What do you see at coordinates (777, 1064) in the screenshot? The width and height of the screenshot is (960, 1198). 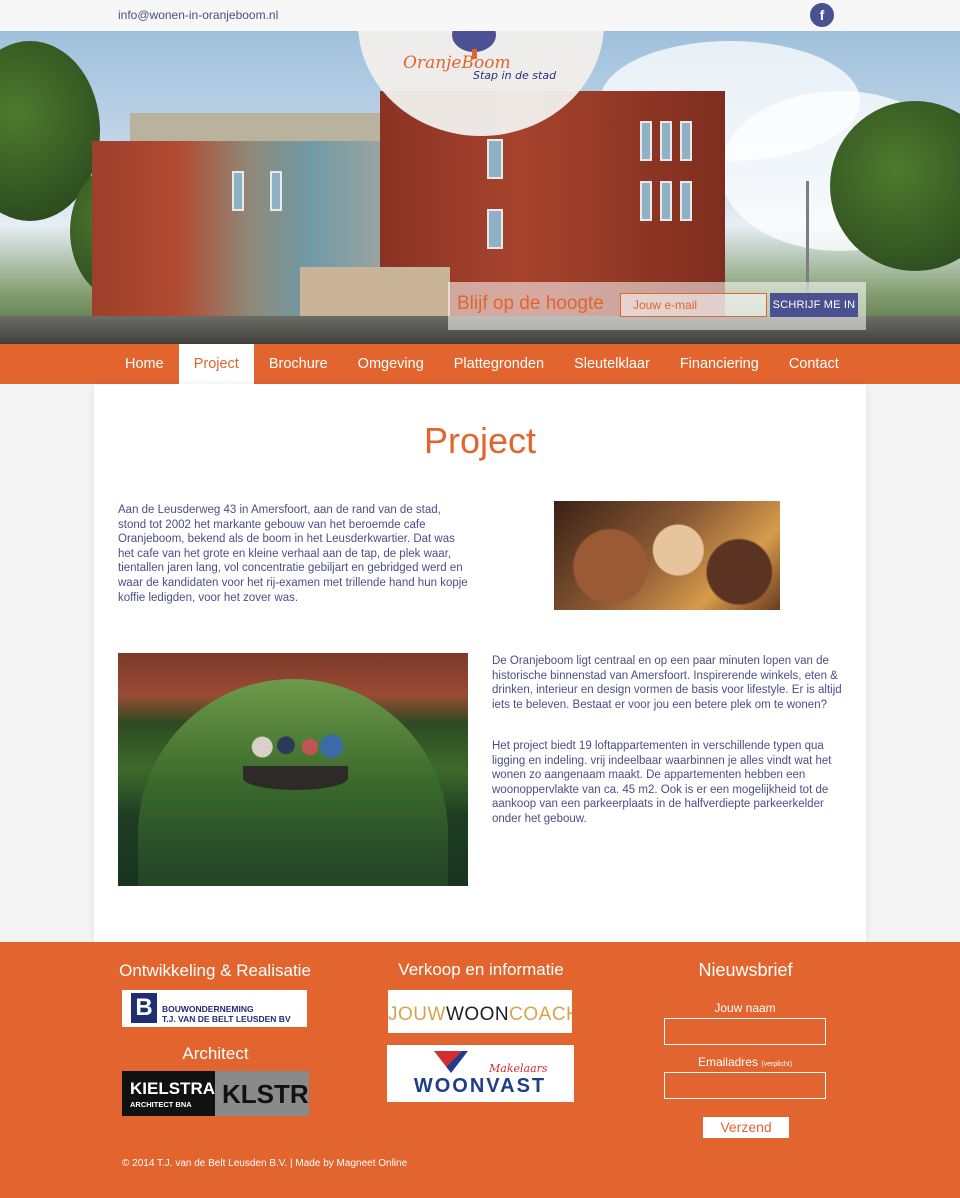 I see `email-required-note: (verplicht)` at bounding box center [777, 1064].